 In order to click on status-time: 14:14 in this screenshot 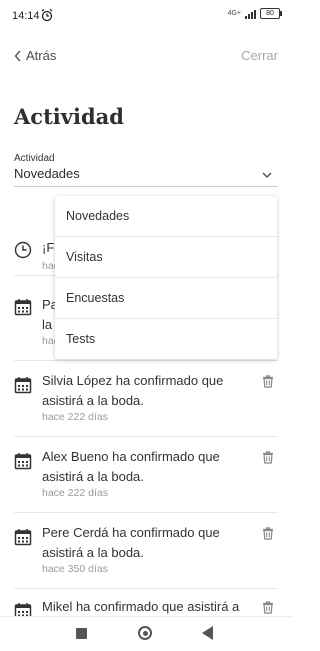, I will do `click(26, 16)`.